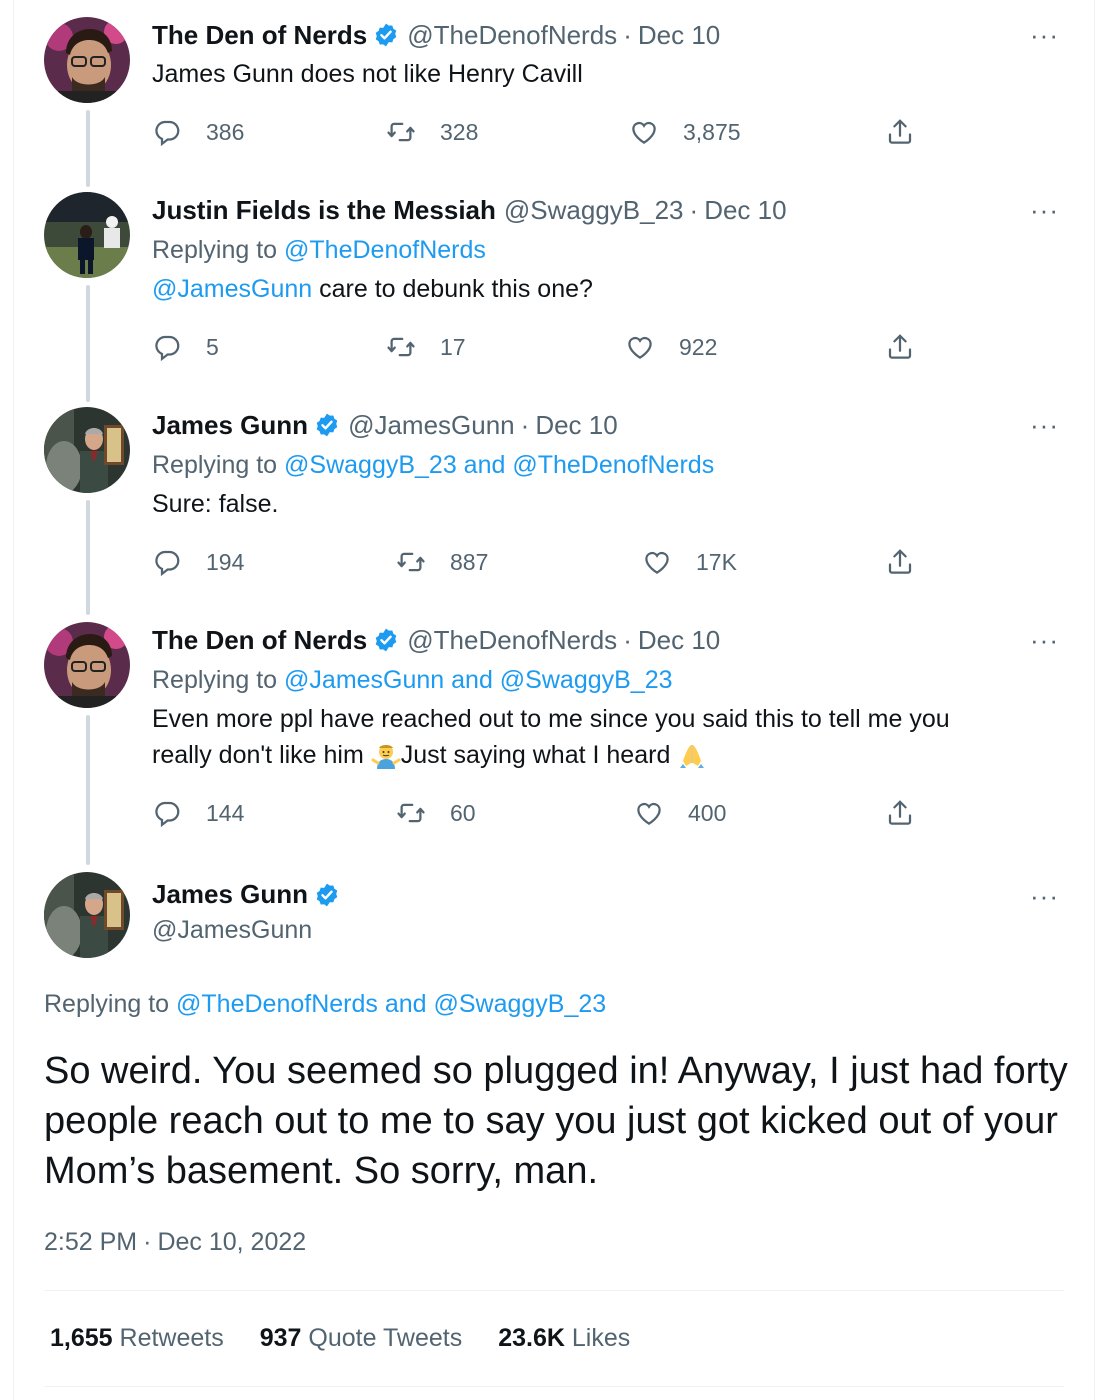  I want to click on reply-button: 5, so click(185, 347).